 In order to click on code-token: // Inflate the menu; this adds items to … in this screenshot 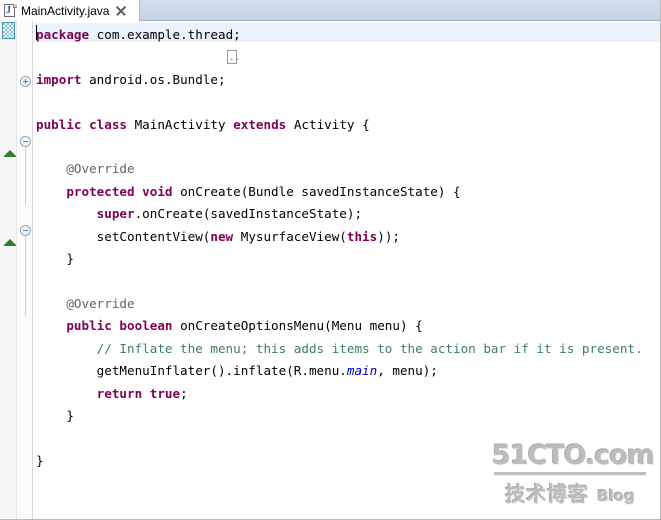, I will do `click(339, 348)`.